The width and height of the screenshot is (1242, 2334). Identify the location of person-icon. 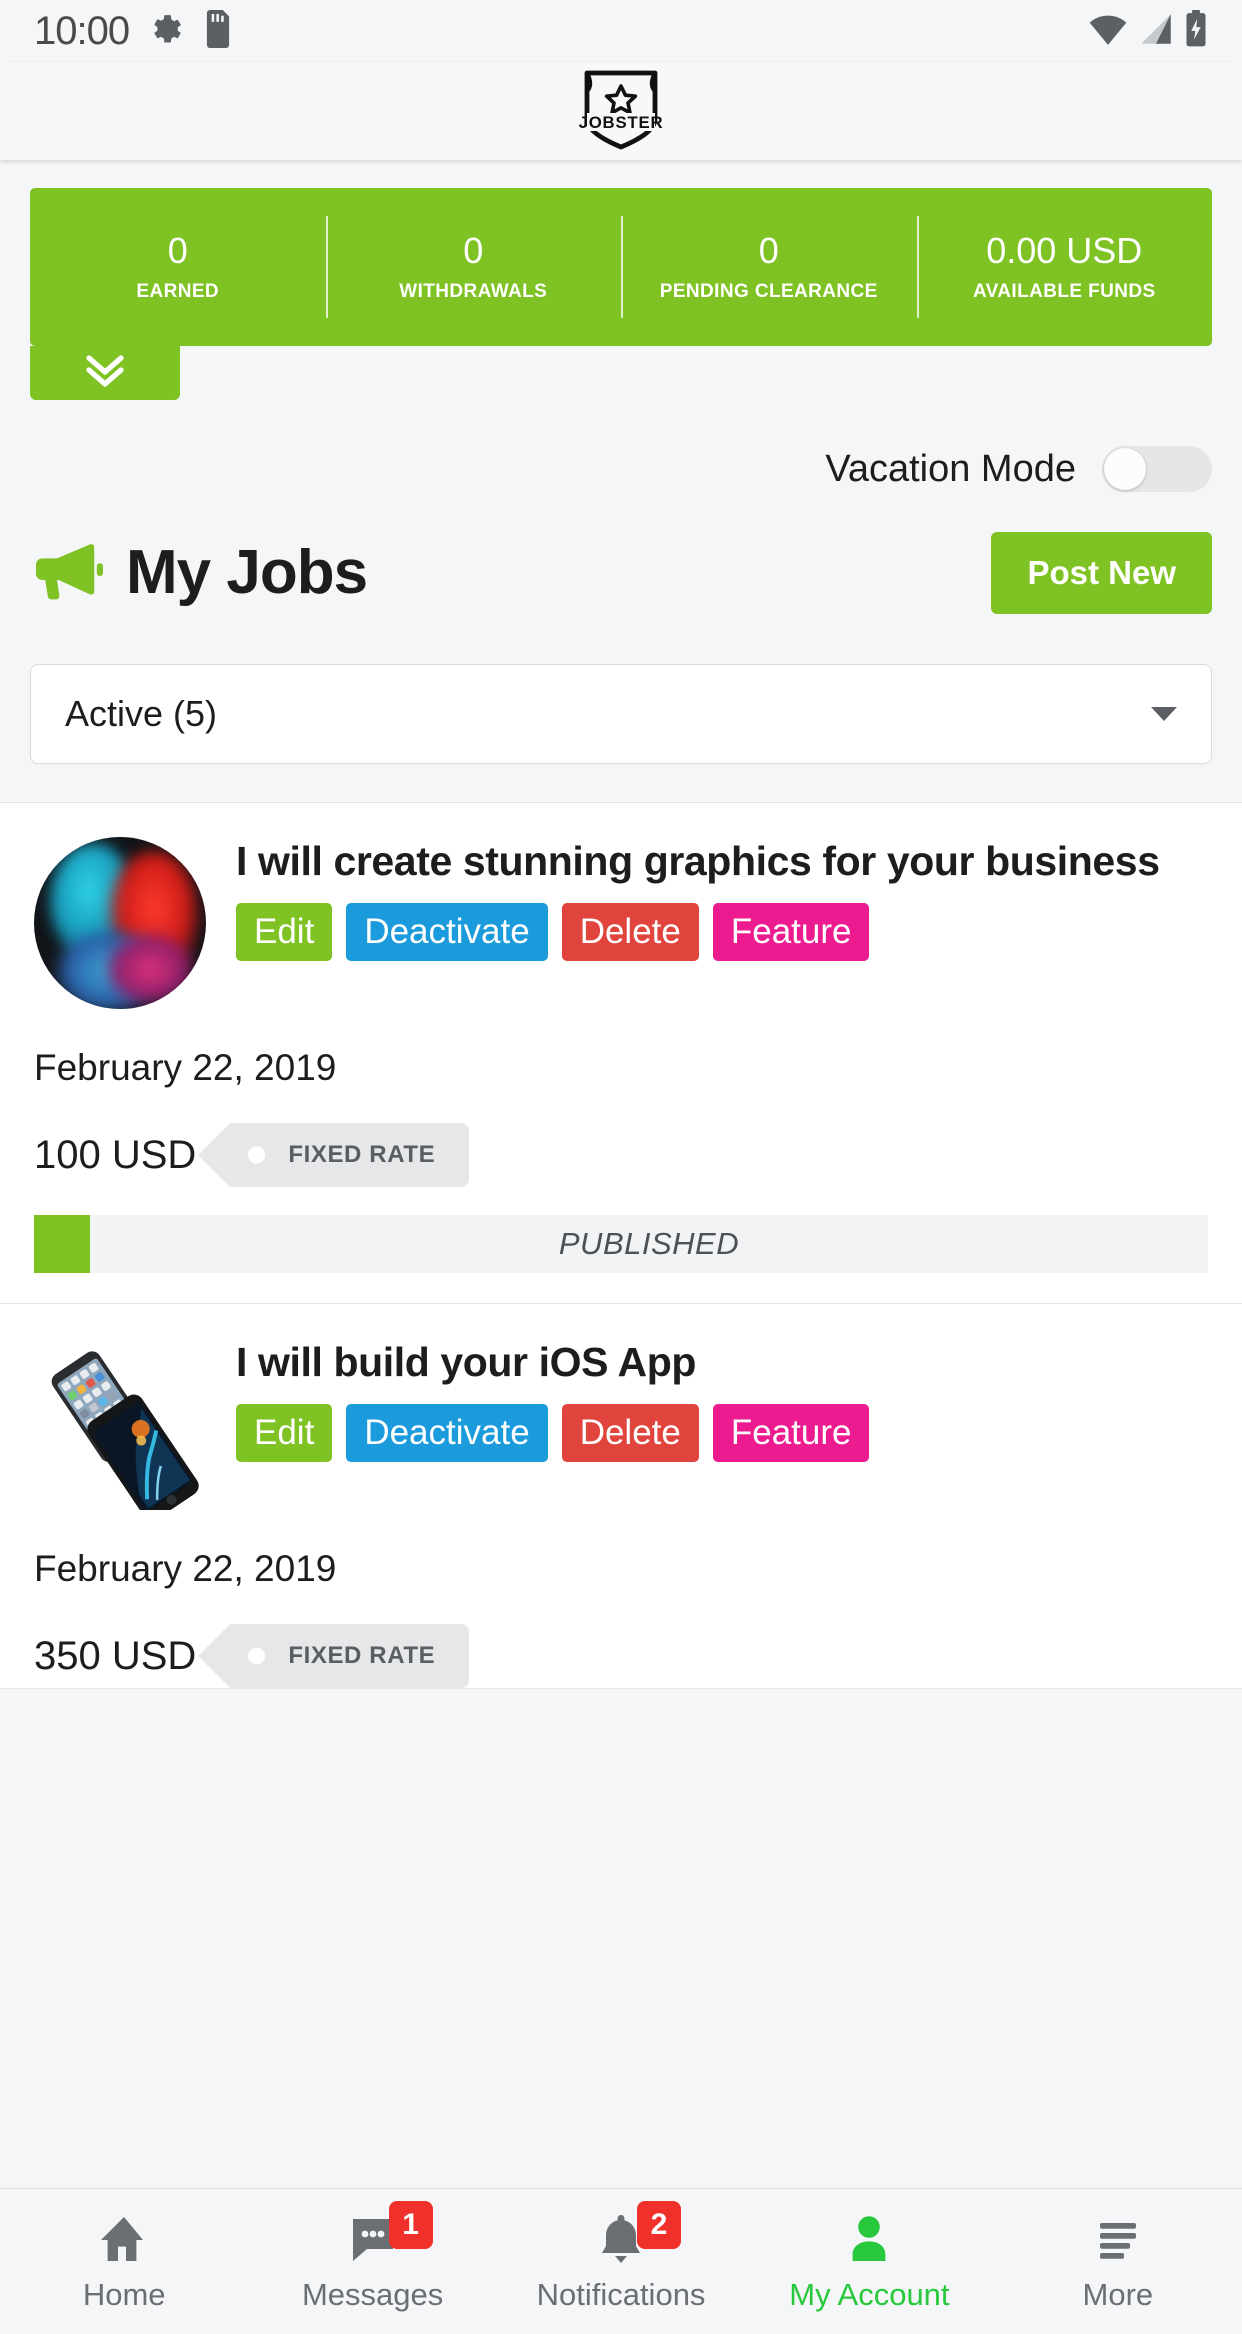
(869, 2239).